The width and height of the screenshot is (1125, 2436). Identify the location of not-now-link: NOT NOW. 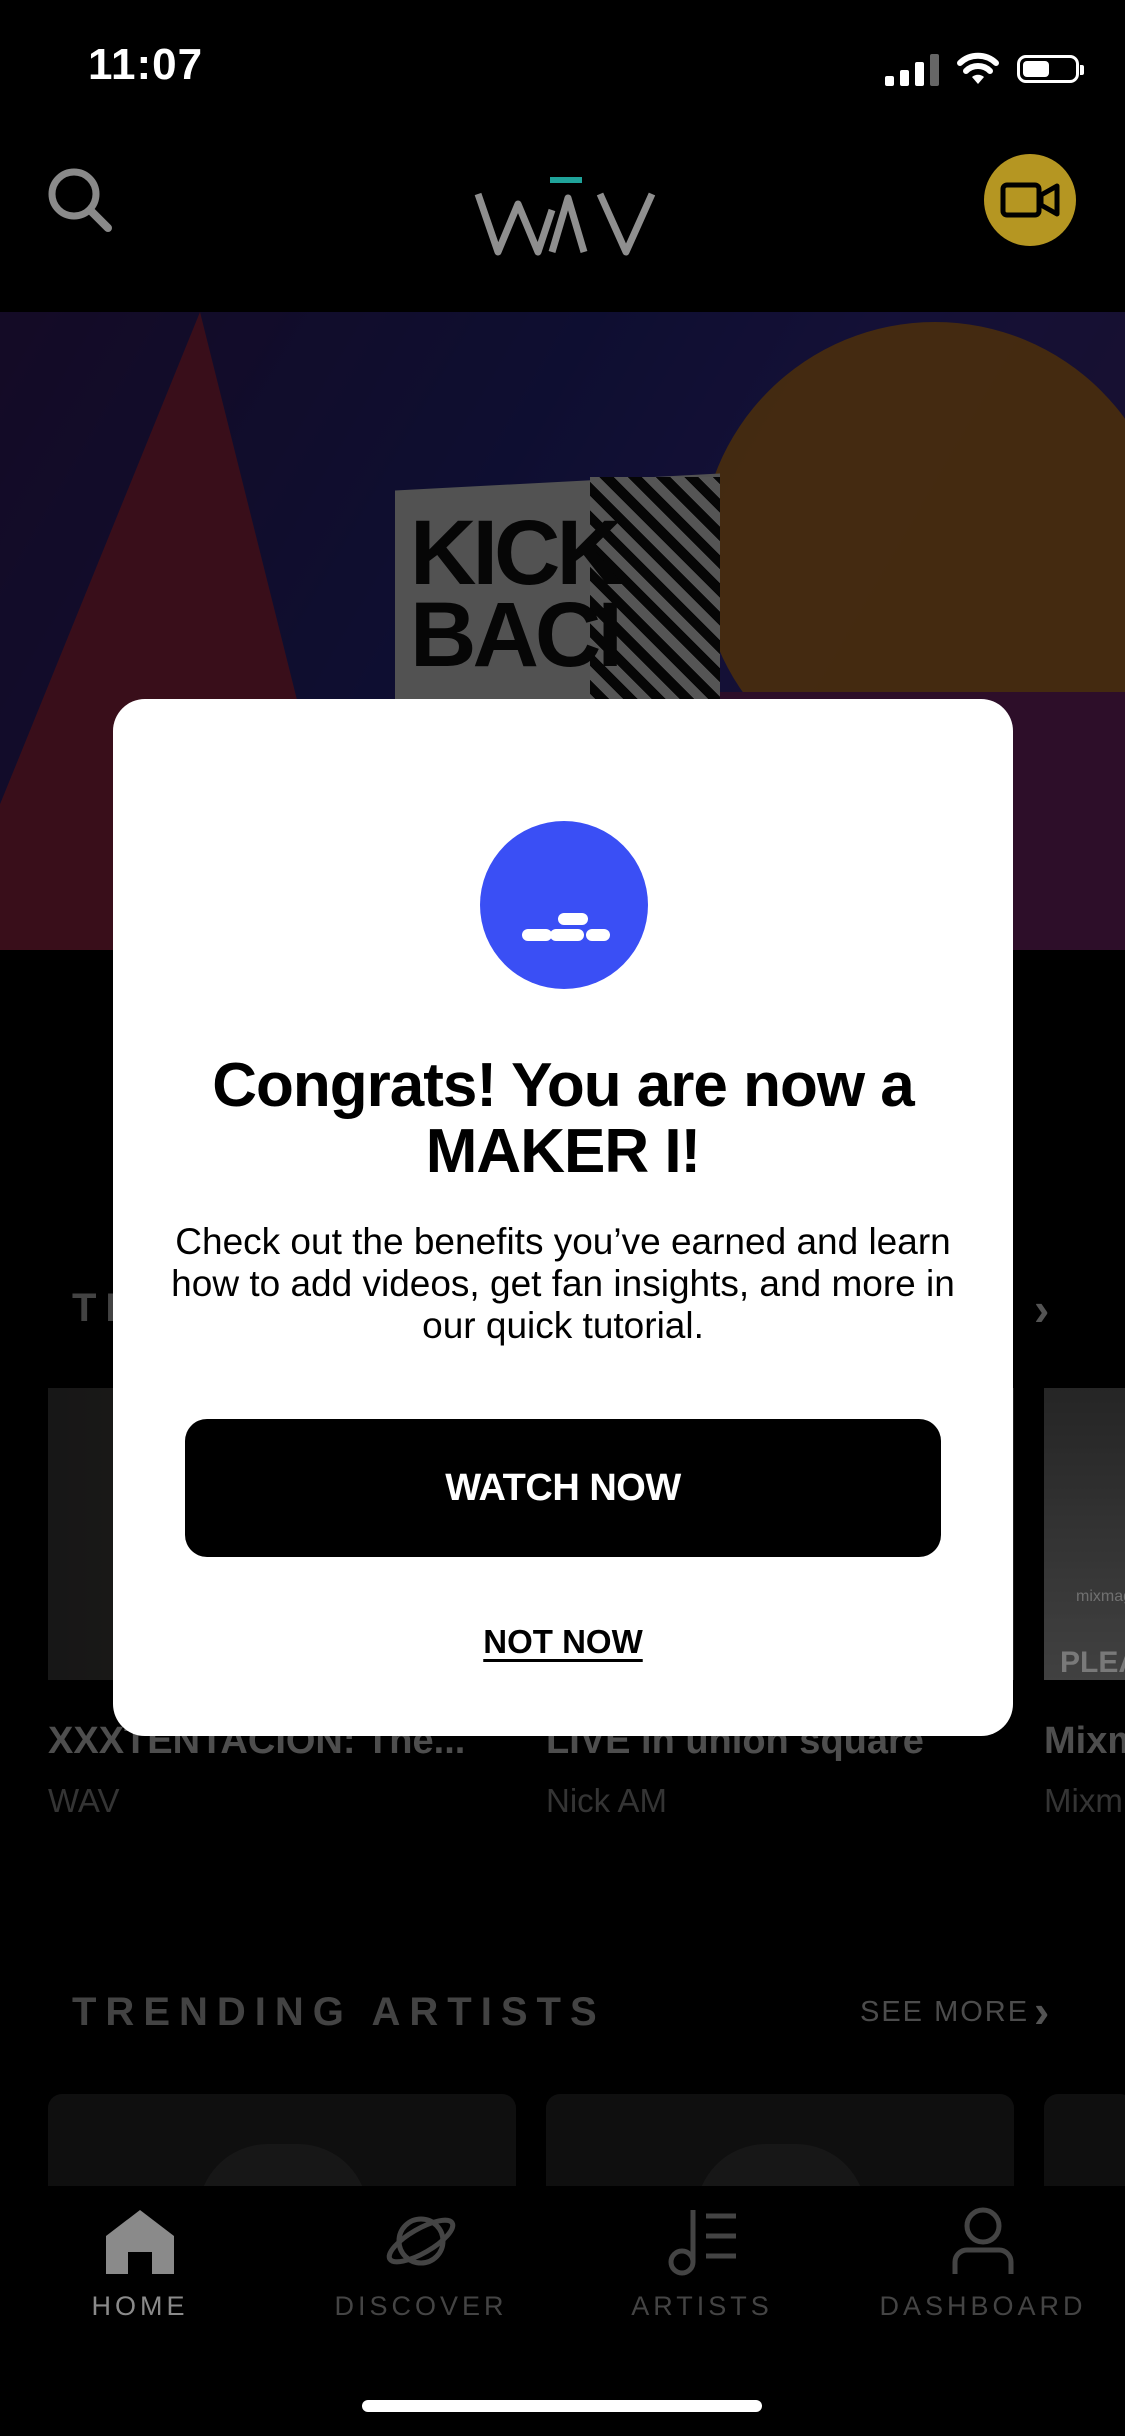
(563, 1642).